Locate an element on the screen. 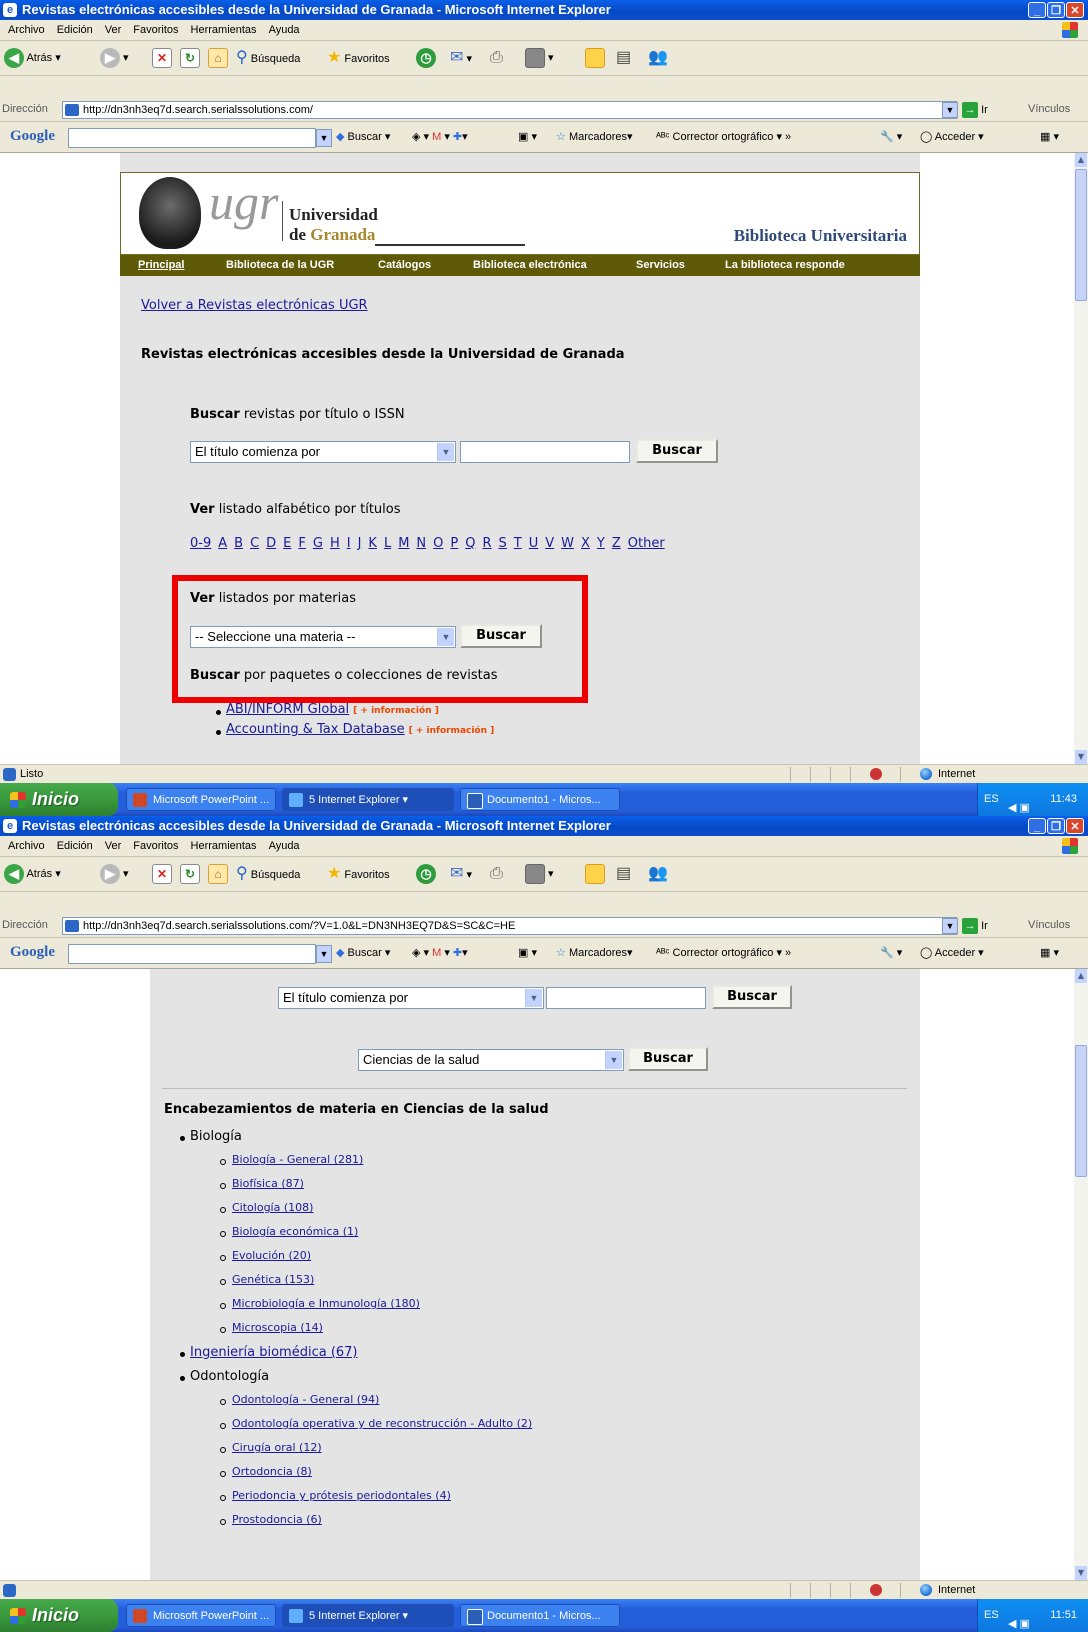 The width and height of the screenshot is (1088, 1632). print-button: ⎙ is located at coordinates (496, 58).